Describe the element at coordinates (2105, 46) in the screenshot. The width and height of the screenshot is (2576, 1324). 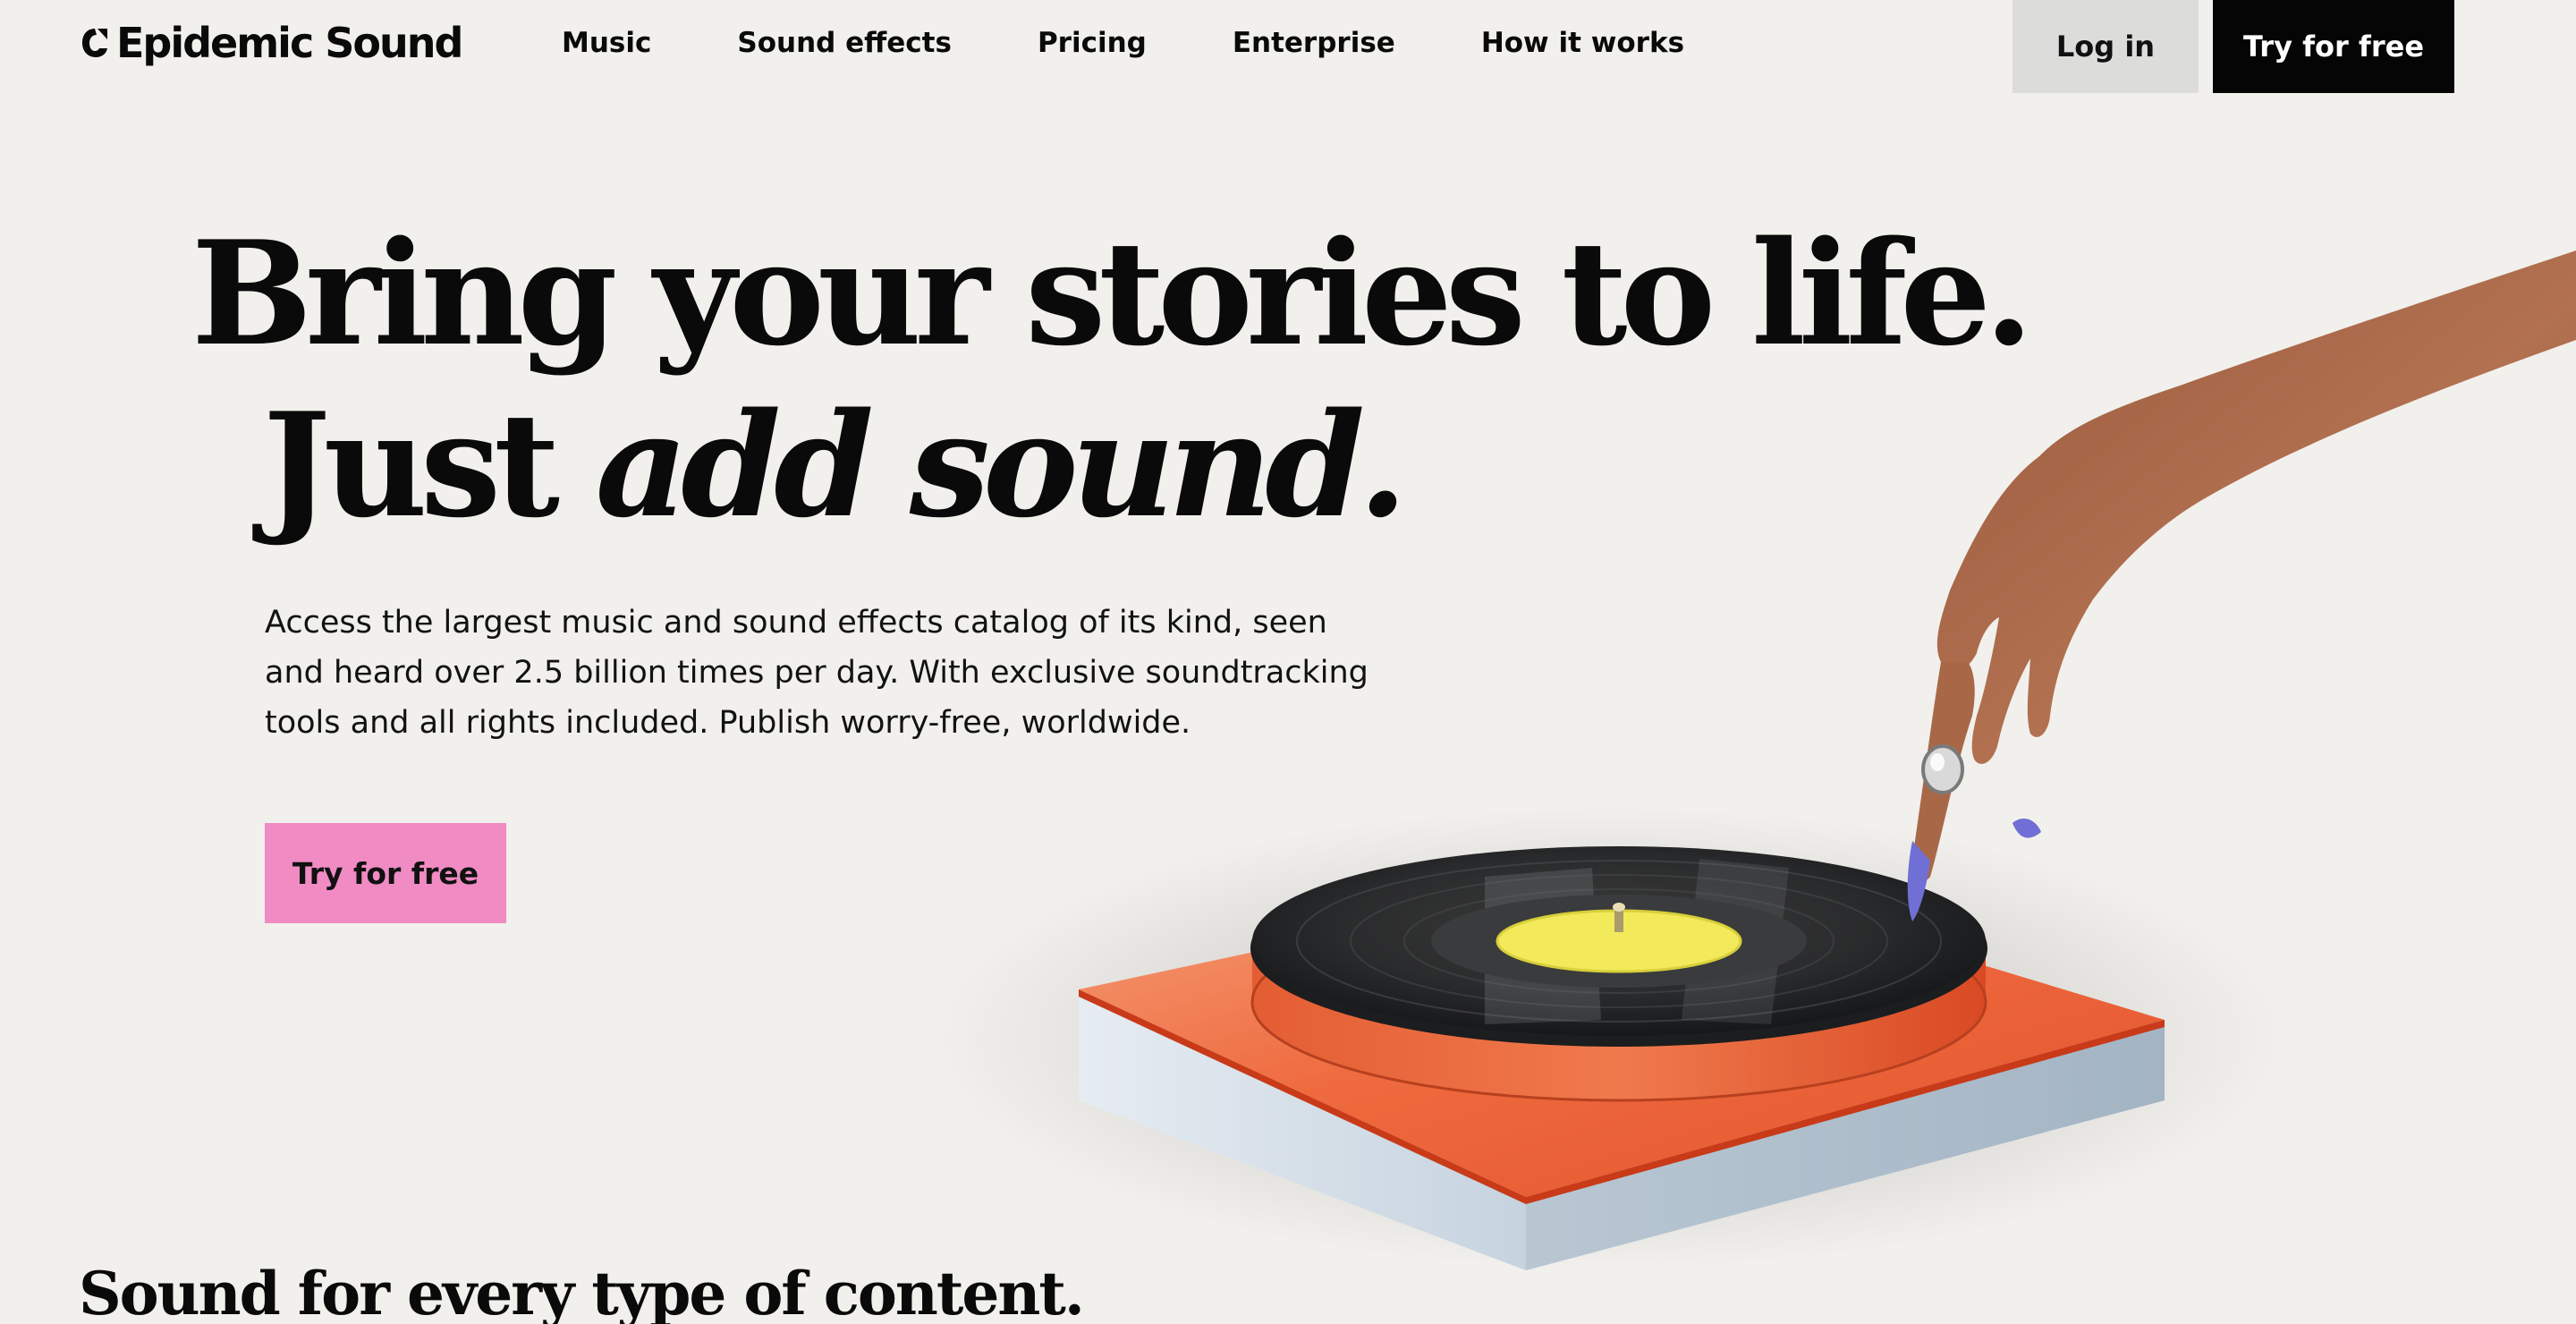
I see `login-button: Log in` at that location.